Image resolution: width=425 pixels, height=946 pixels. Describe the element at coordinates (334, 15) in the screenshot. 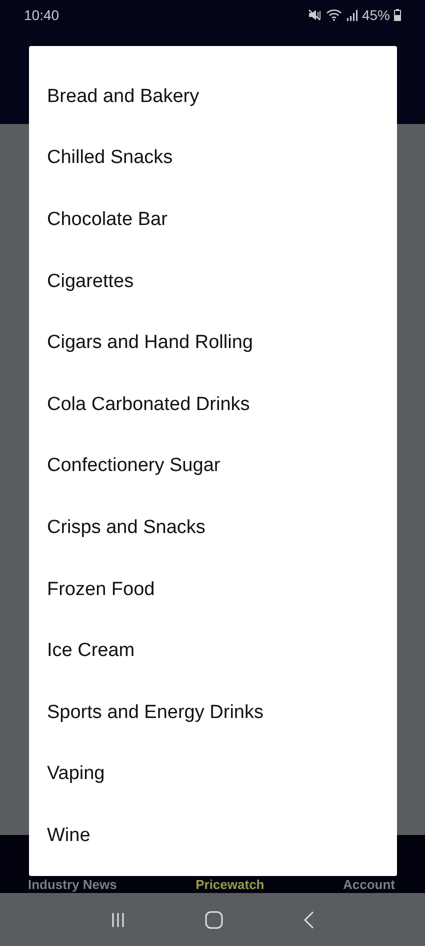

I see `wifi-icon` at that location.